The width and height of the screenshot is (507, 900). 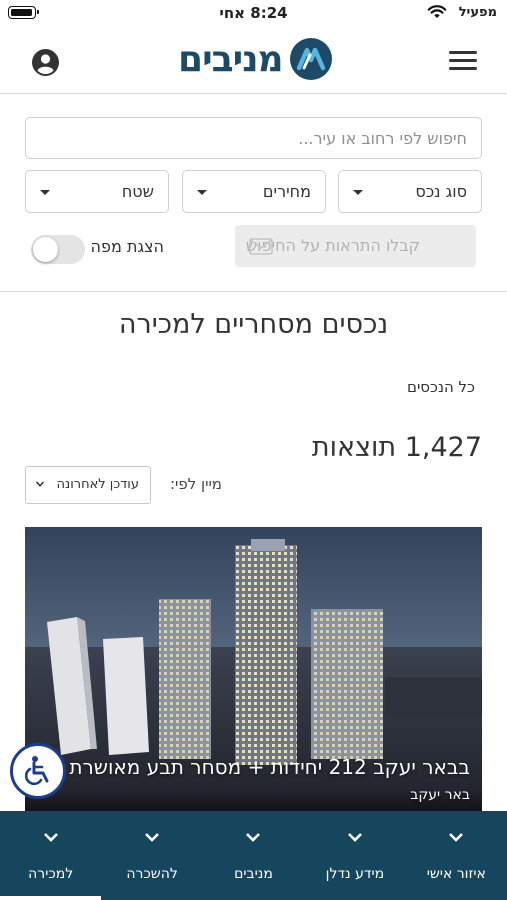 What do you see at coordinates (137, 191) in the screenshot?
I see `area-label: שטח` at bounding box center [137, 191].